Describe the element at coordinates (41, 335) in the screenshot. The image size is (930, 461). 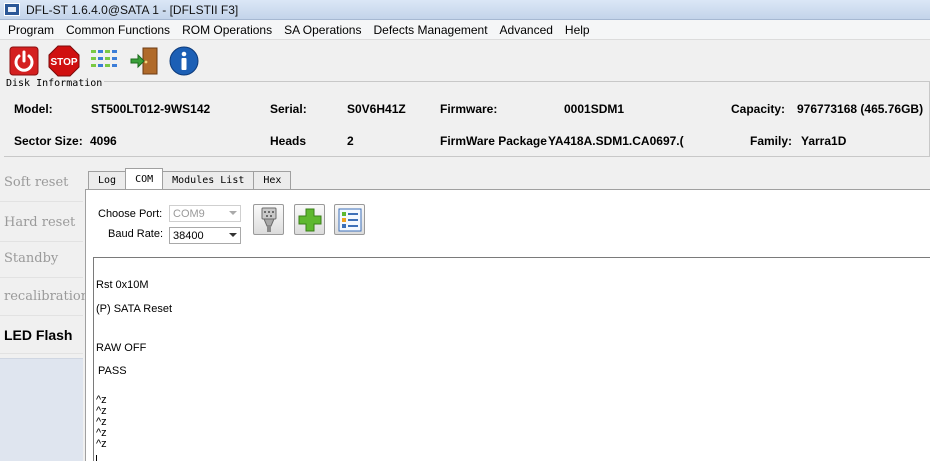
I see `led-flash-button: LED Flash` at that location.